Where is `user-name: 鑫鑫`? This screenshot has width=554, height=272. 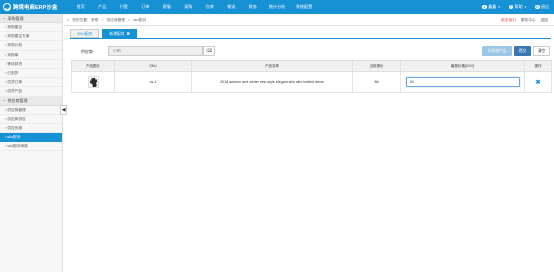
user-name: 鑫鑫 is located at coordinates (492, 6).